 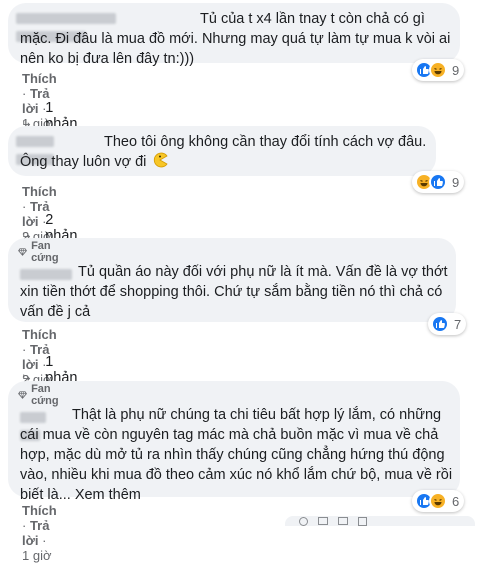 I want to click on camera-icon, so click(x=323, y=521).